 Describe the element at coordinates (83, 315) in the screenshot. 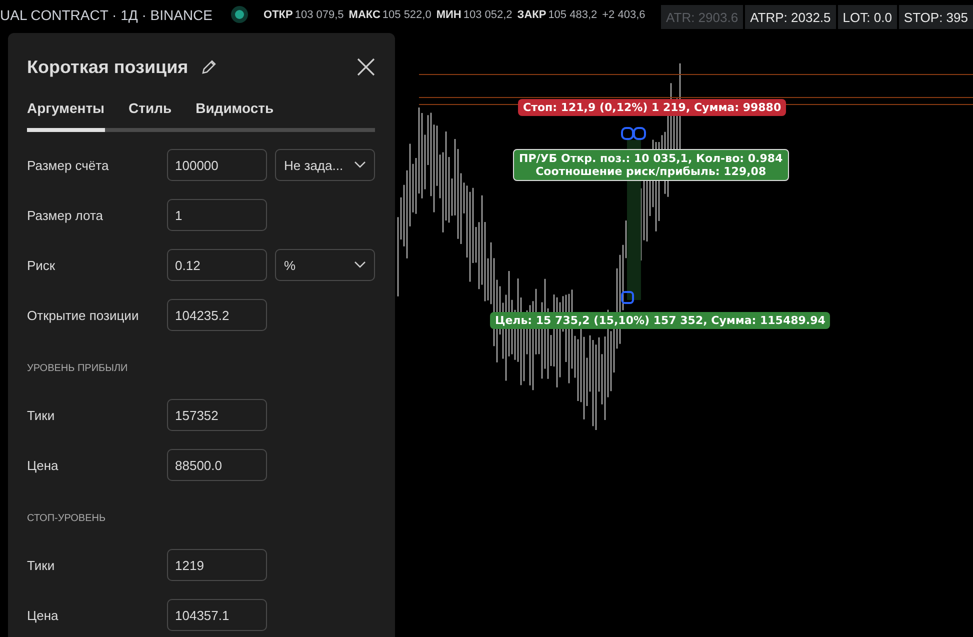

I see `field-label: Открытие позиции` at that location.